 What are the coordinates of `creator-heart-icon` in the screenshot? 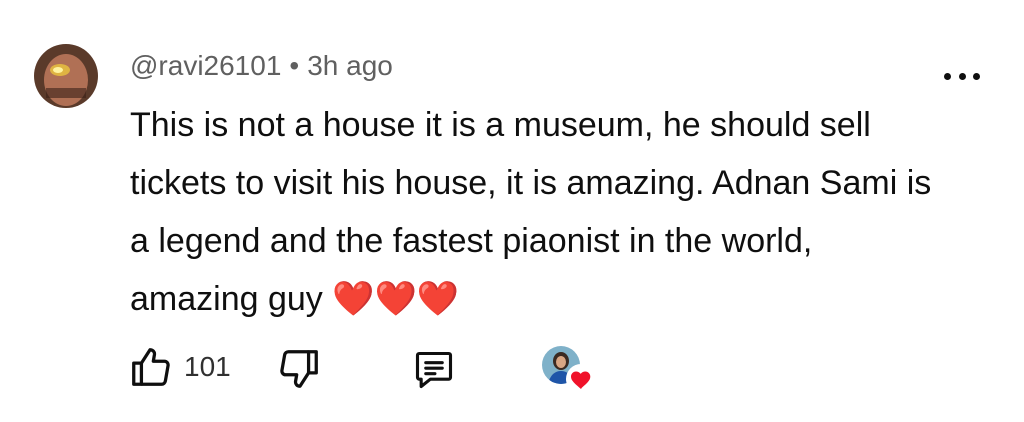 It's located at (581, 380).